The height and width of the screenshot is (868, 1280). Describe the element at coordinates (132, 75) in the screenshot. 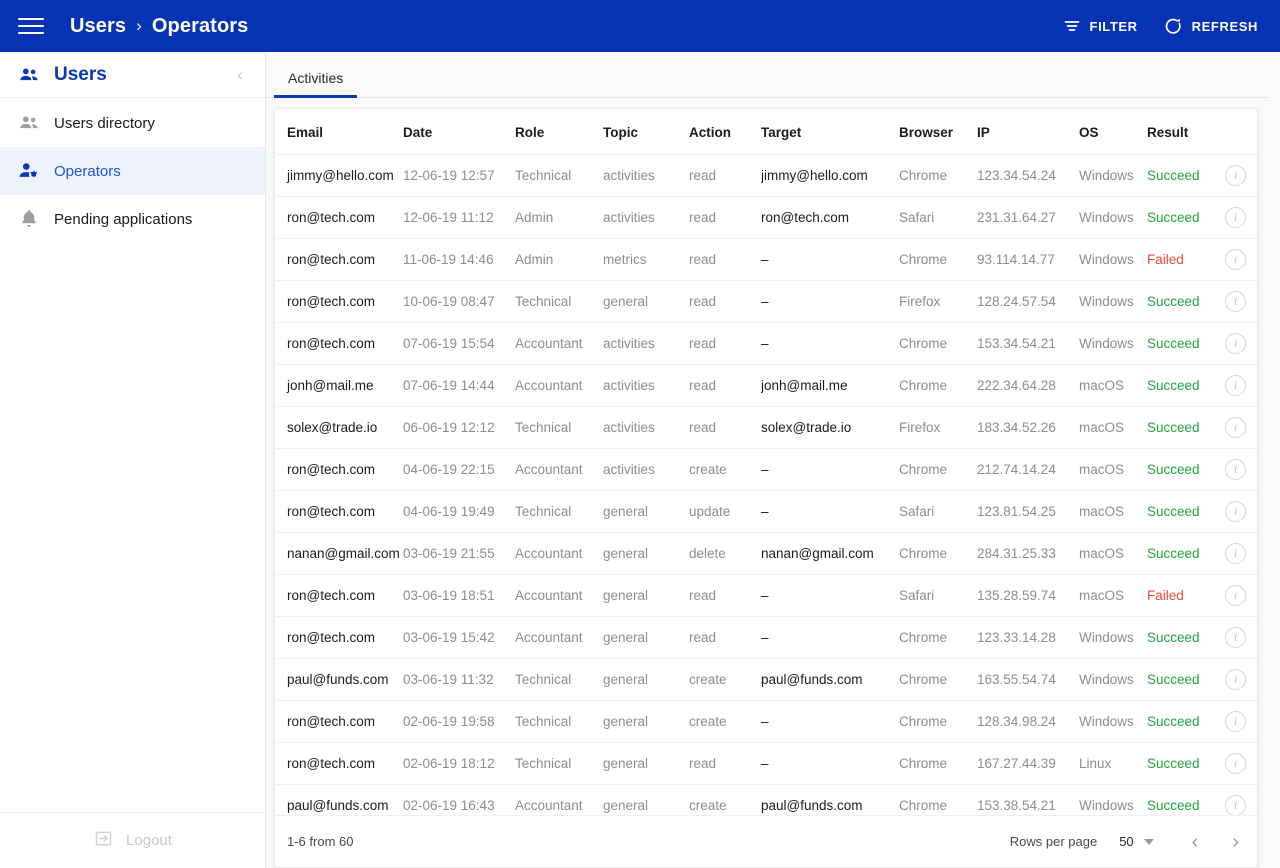

I see `sidebar-header: Users ‹` at that location.